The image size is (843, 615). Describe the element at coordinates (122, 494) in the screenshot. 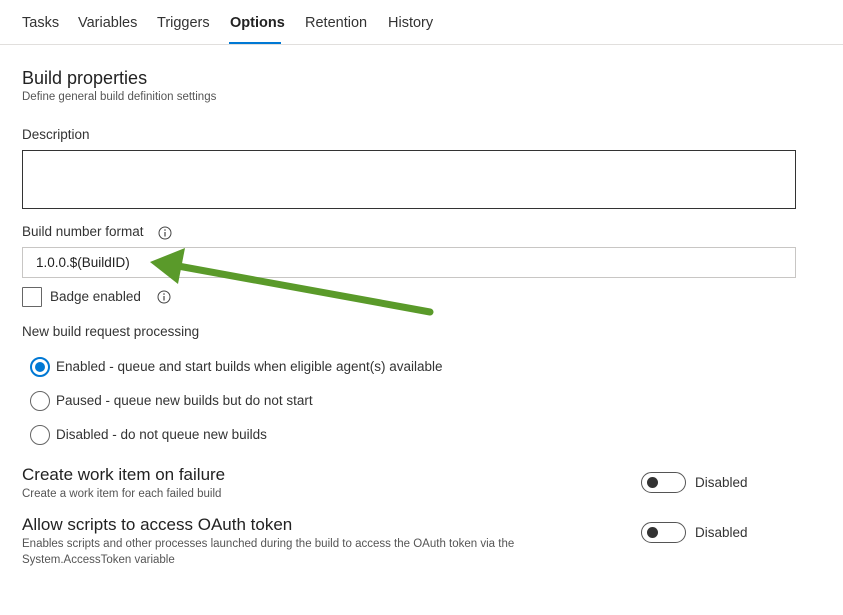

I see `work-item-subtitle: Create a work item for each failed build` at that location.